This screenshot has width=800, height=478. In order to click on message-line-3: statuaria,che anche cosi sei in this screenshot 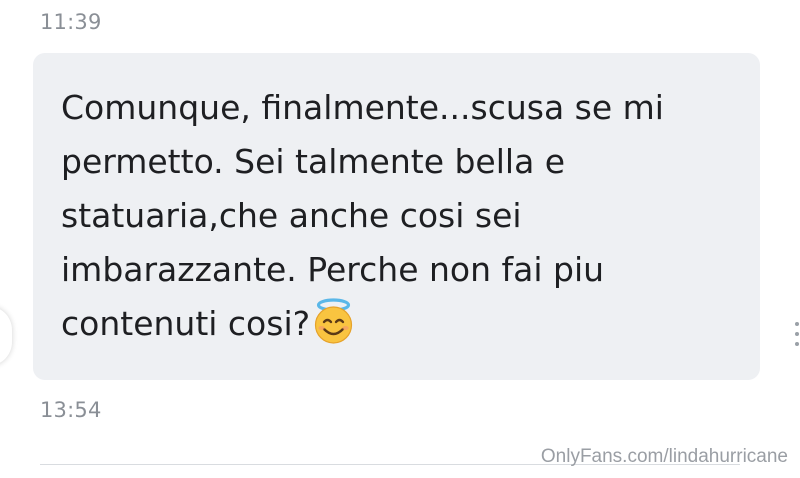, I will do `click(291, 215)`.